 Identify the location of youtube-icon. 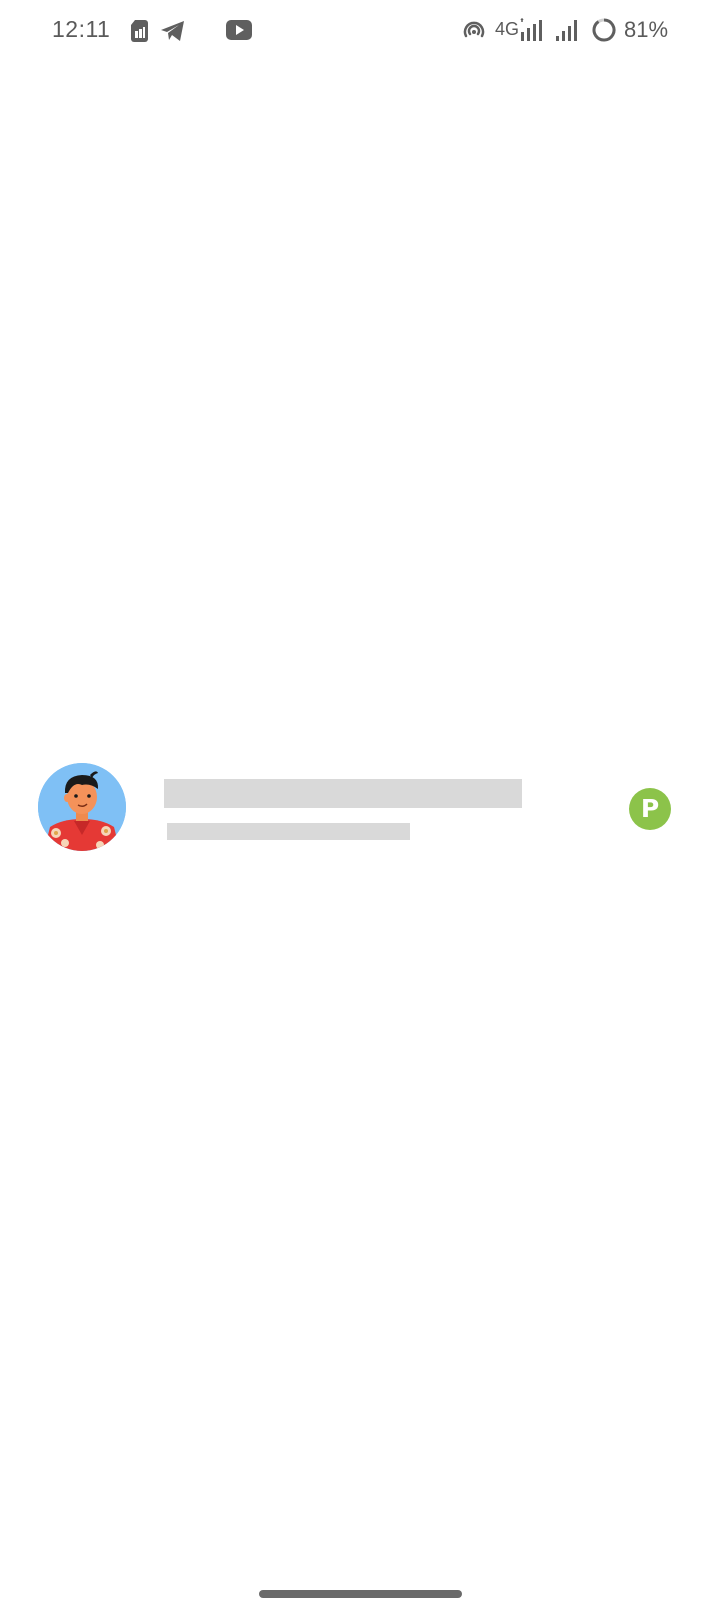
(239, 30).